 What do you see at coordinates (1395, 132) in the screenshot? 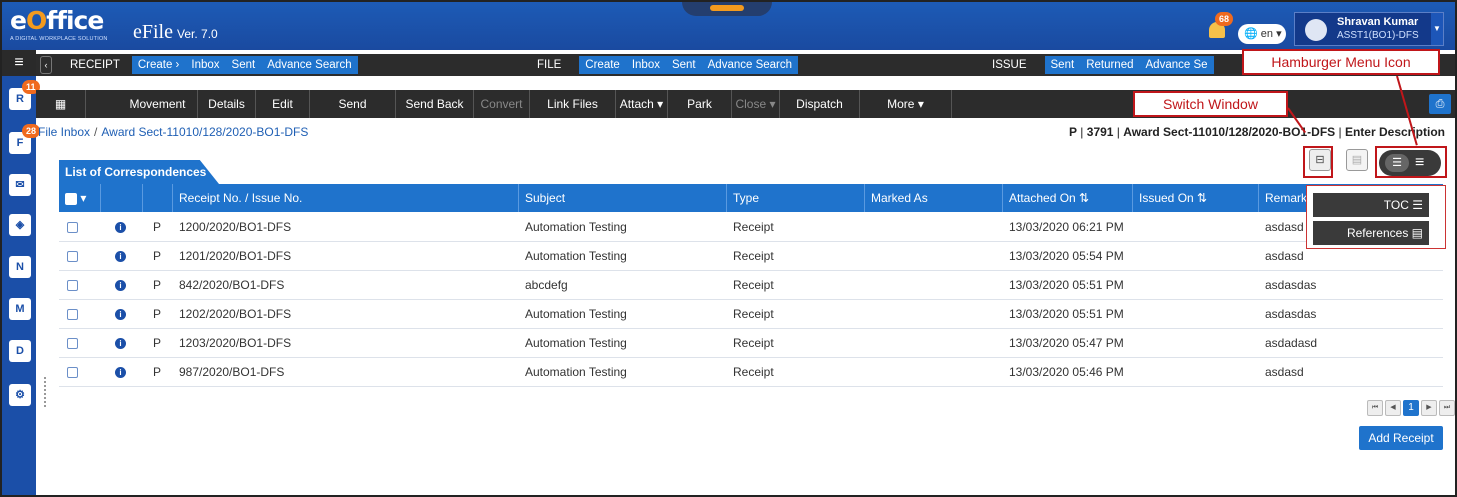
I see `enter-description-link: Enter Description` at bounding box center [1395, 132].